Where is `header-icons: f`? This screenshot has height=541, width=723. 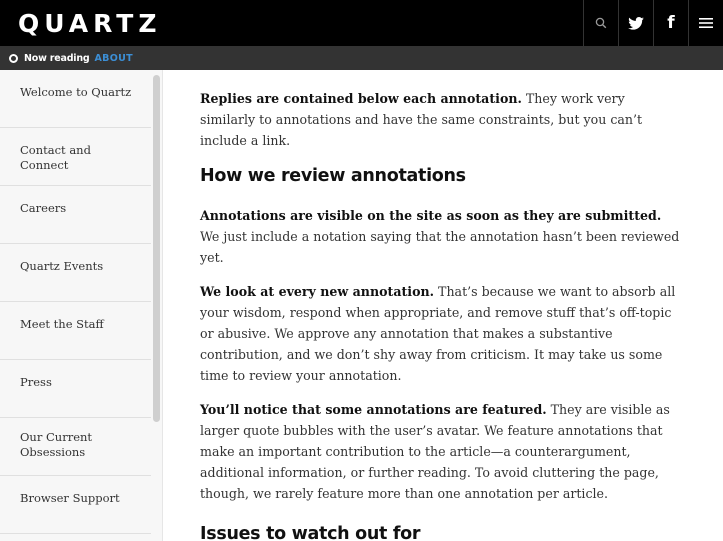 header-icons: f is located at coordinates (653, 23).